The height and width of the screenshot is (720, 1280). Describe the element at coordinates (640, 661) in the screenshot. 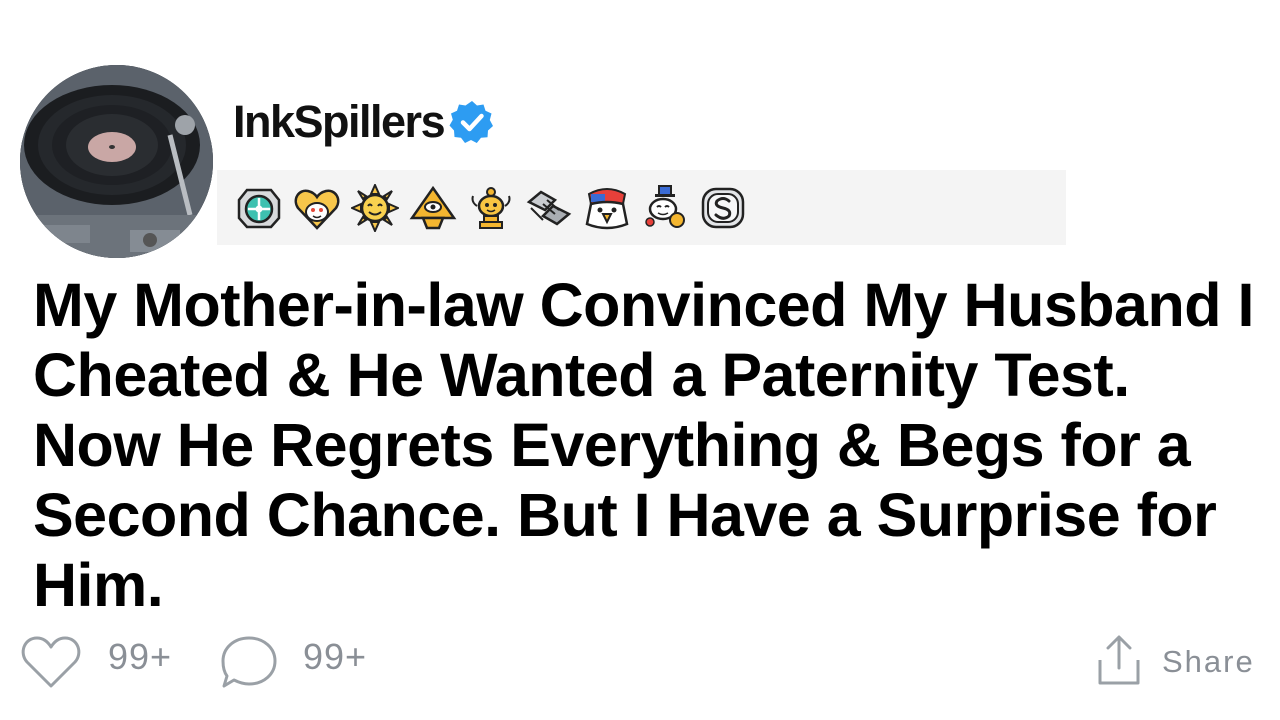

I see `post-actions: 99+ 99+ Share` at that location.